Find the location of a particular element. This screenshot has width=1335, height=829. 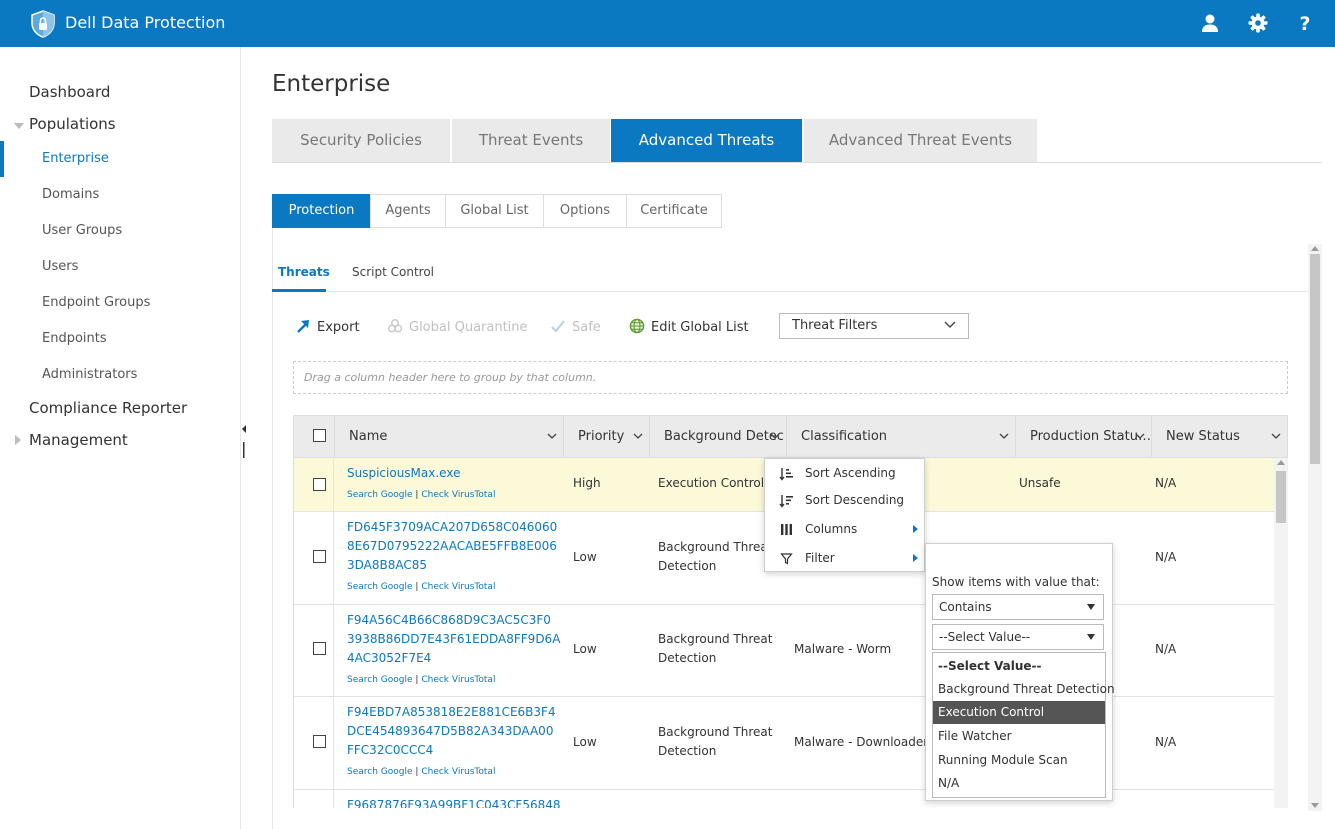

menu-sort-ascending: Sort Ascending is located at coordinates (844, 473).